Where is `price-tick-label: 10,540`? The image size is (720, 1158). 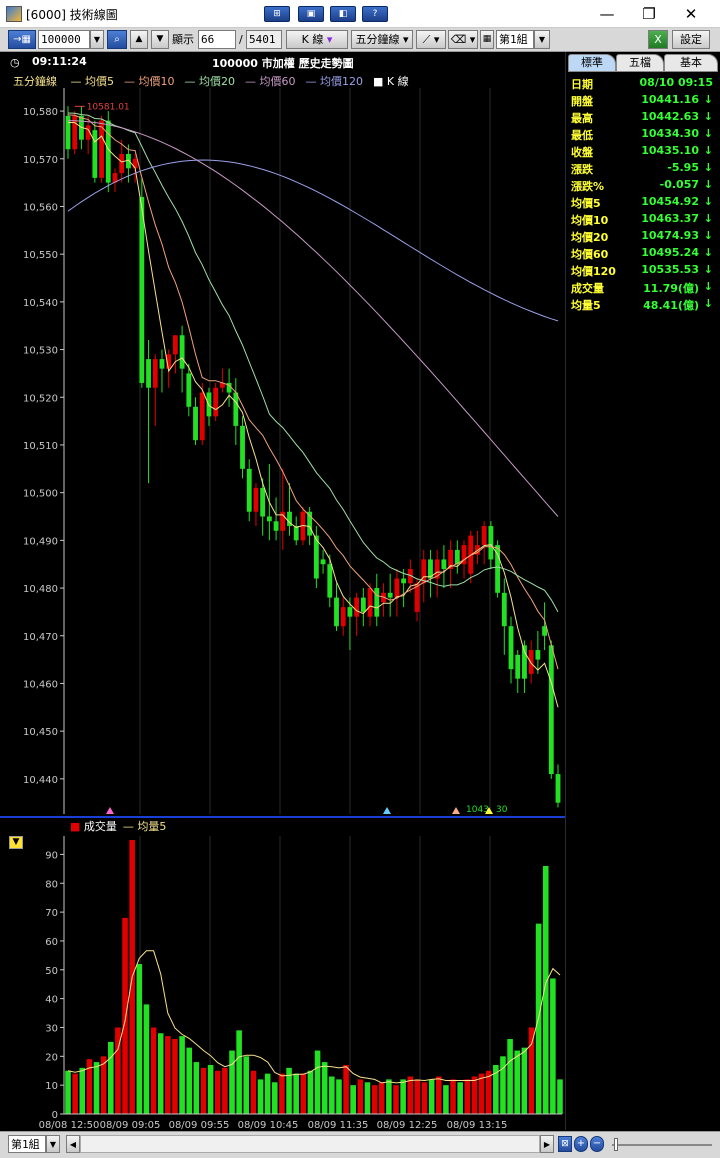
price-tick-label: 10,540 is located at coordinates (40, 303).